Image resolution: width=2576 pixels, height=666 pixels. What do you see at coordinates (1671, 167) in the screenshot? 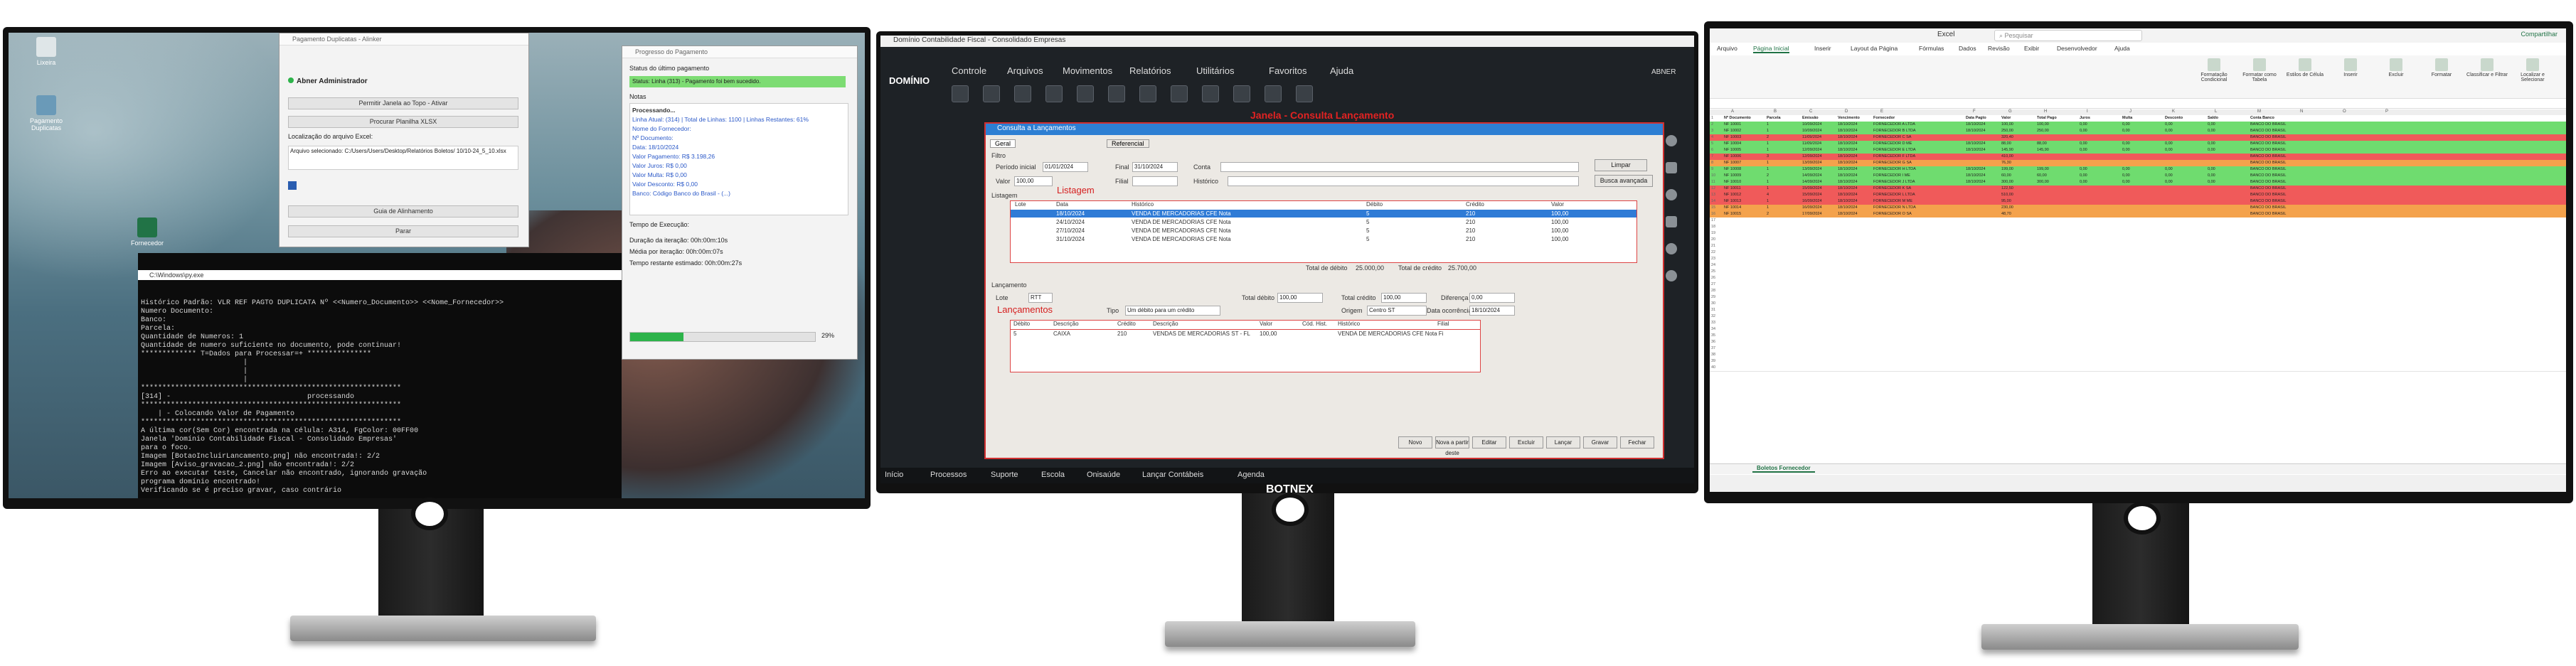
I see `camera-icon` at bounding box center [1671, 167].